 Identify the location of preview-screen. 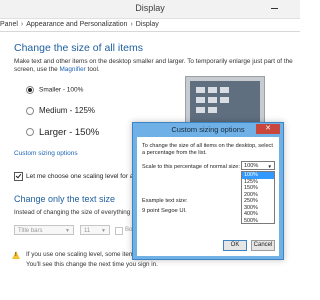
(225, 103).